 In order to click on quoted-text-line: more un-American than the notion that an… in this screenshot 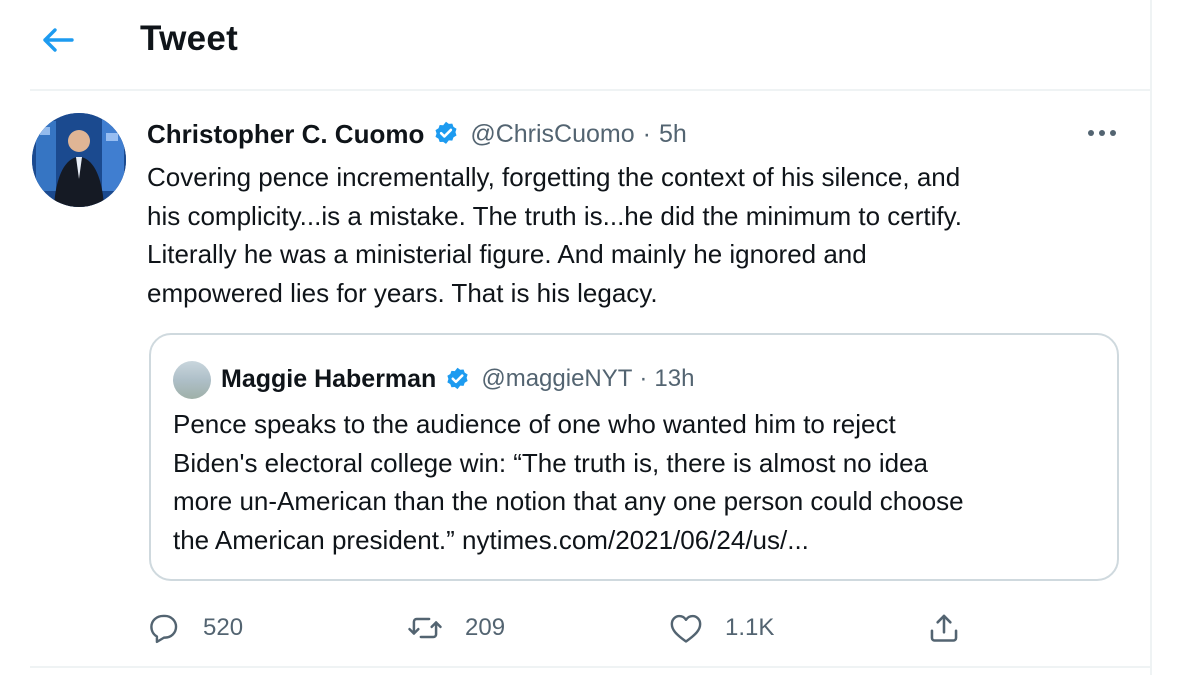, I will do `click(568, 501)`.